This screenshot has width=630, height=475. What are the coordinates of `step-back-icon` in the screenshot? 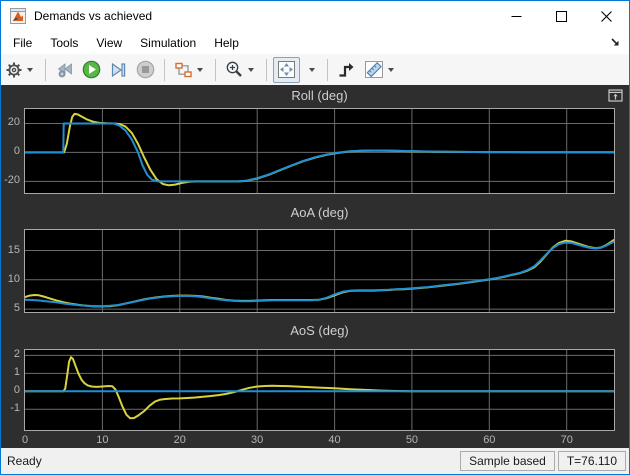 It's located at (64, 69).